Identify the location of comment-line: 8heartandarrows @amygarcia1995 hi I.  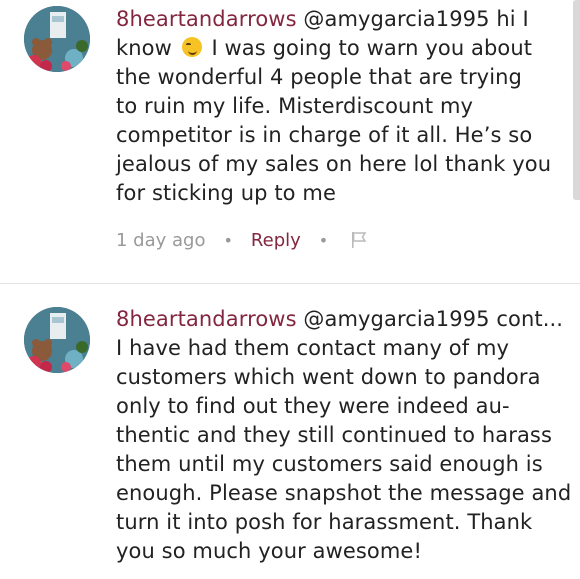
(322, 19).